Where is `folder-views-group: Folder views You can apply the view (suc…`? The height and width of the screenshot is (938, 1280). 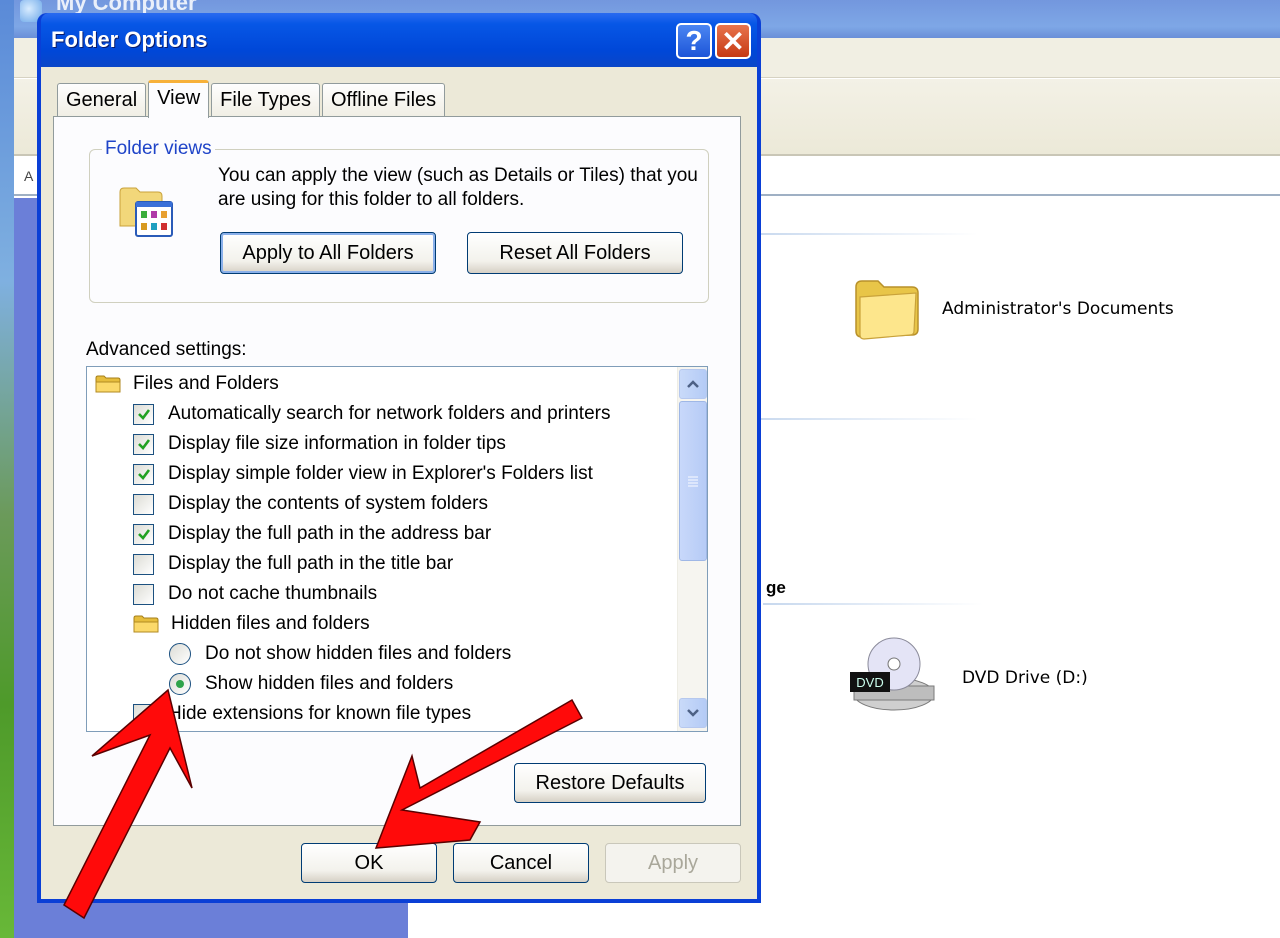
folder-views-group: Folder views You can apply the view (suc… is located at coordinates (399, 220).